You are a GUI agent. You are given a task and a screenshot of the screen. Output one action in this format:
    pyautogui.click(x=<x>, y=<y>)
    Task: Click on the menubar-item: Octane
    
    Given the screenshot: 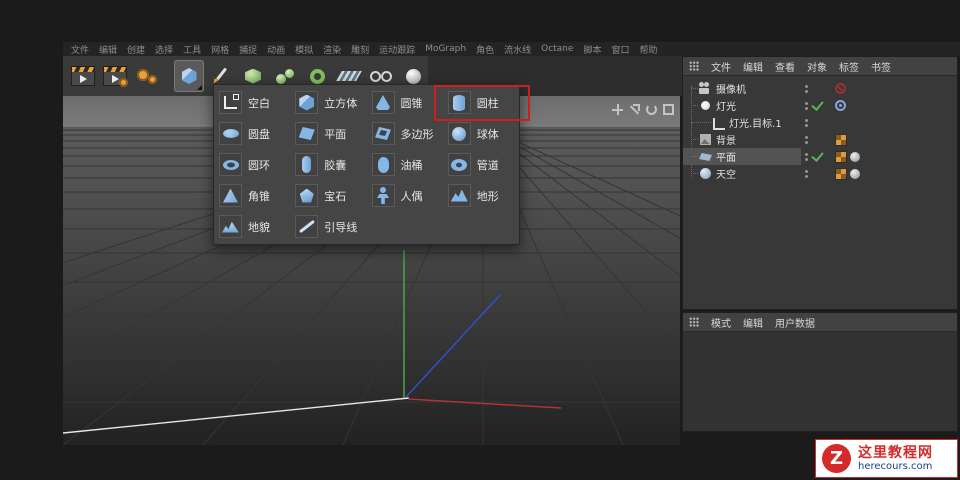 What is the action you would take?
    pyautogui.click(x=557, y=49)
    